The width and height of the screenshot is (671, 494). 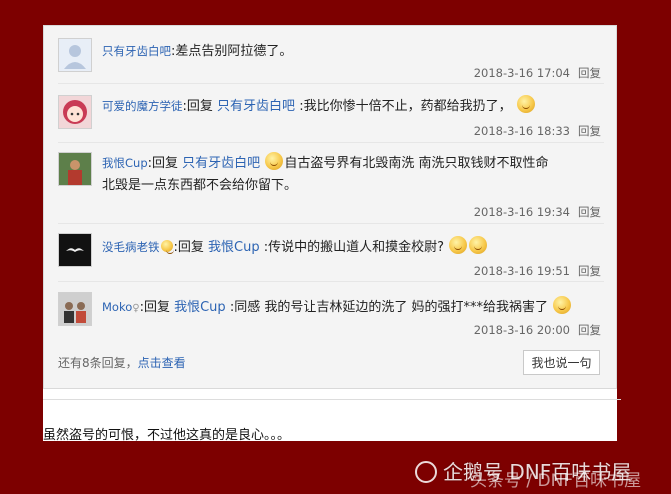 What do you see at coordinates (167, 435) in the screenshot?
I see `post-body: 虽然盗号的可恨，不过他这真的是良心。。。` at bounding box center [167, 435].